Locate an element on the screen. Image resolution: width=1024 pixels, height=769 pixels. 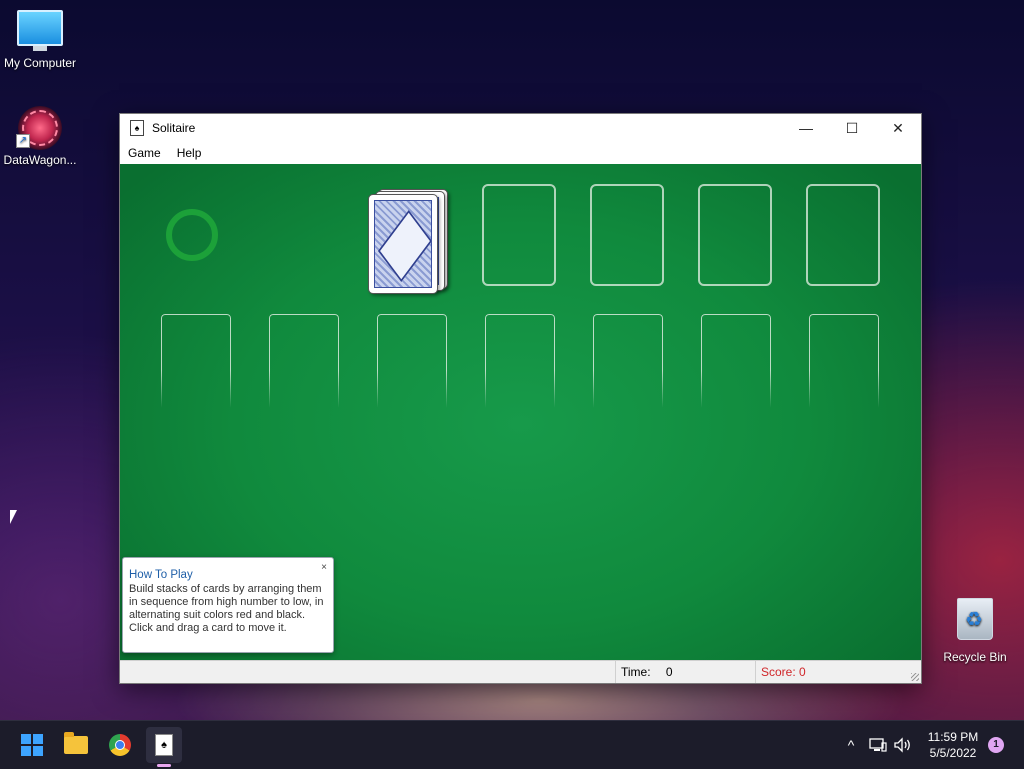
maximize-button: ☐ is located at coordinates (852, 128).